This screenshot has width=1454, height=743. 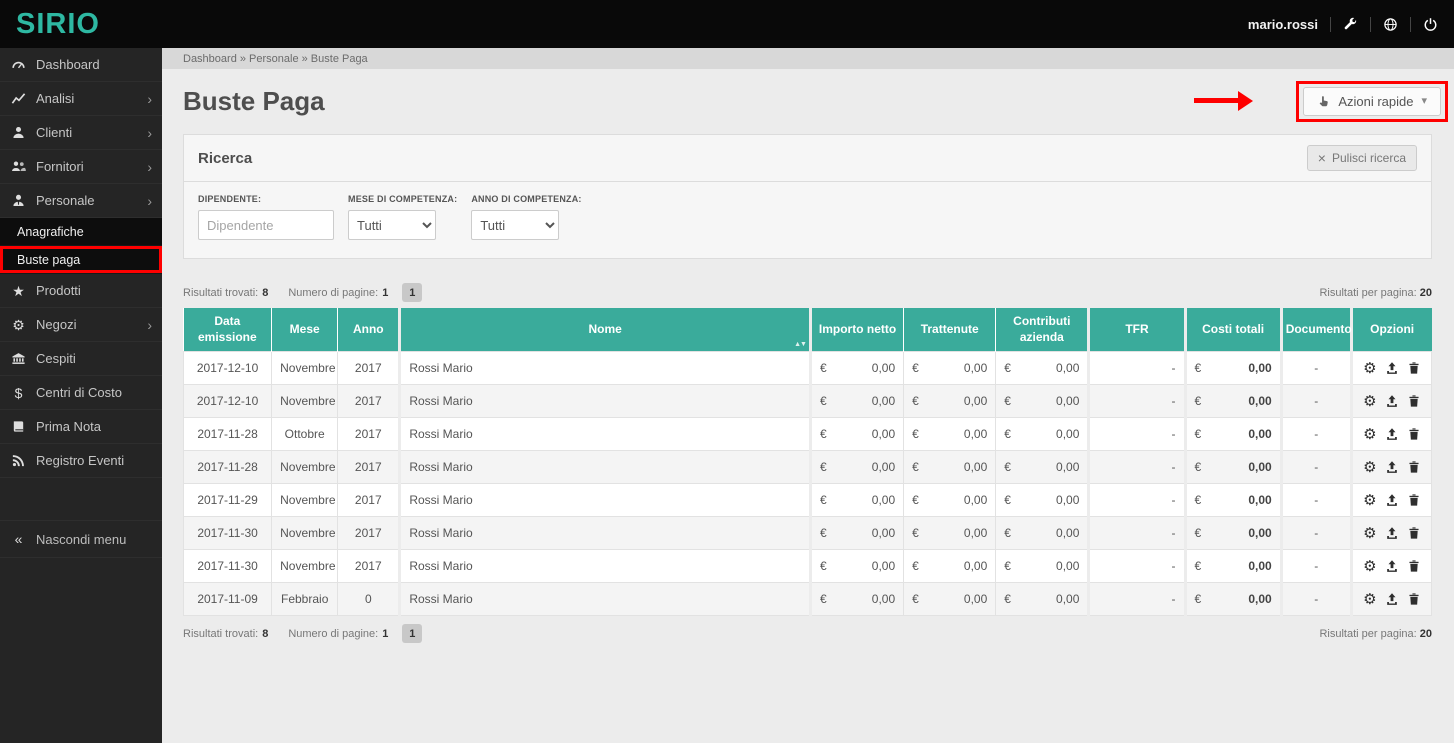 I want to click on chevron-right-icon: ›, so click(x=149, y=166).